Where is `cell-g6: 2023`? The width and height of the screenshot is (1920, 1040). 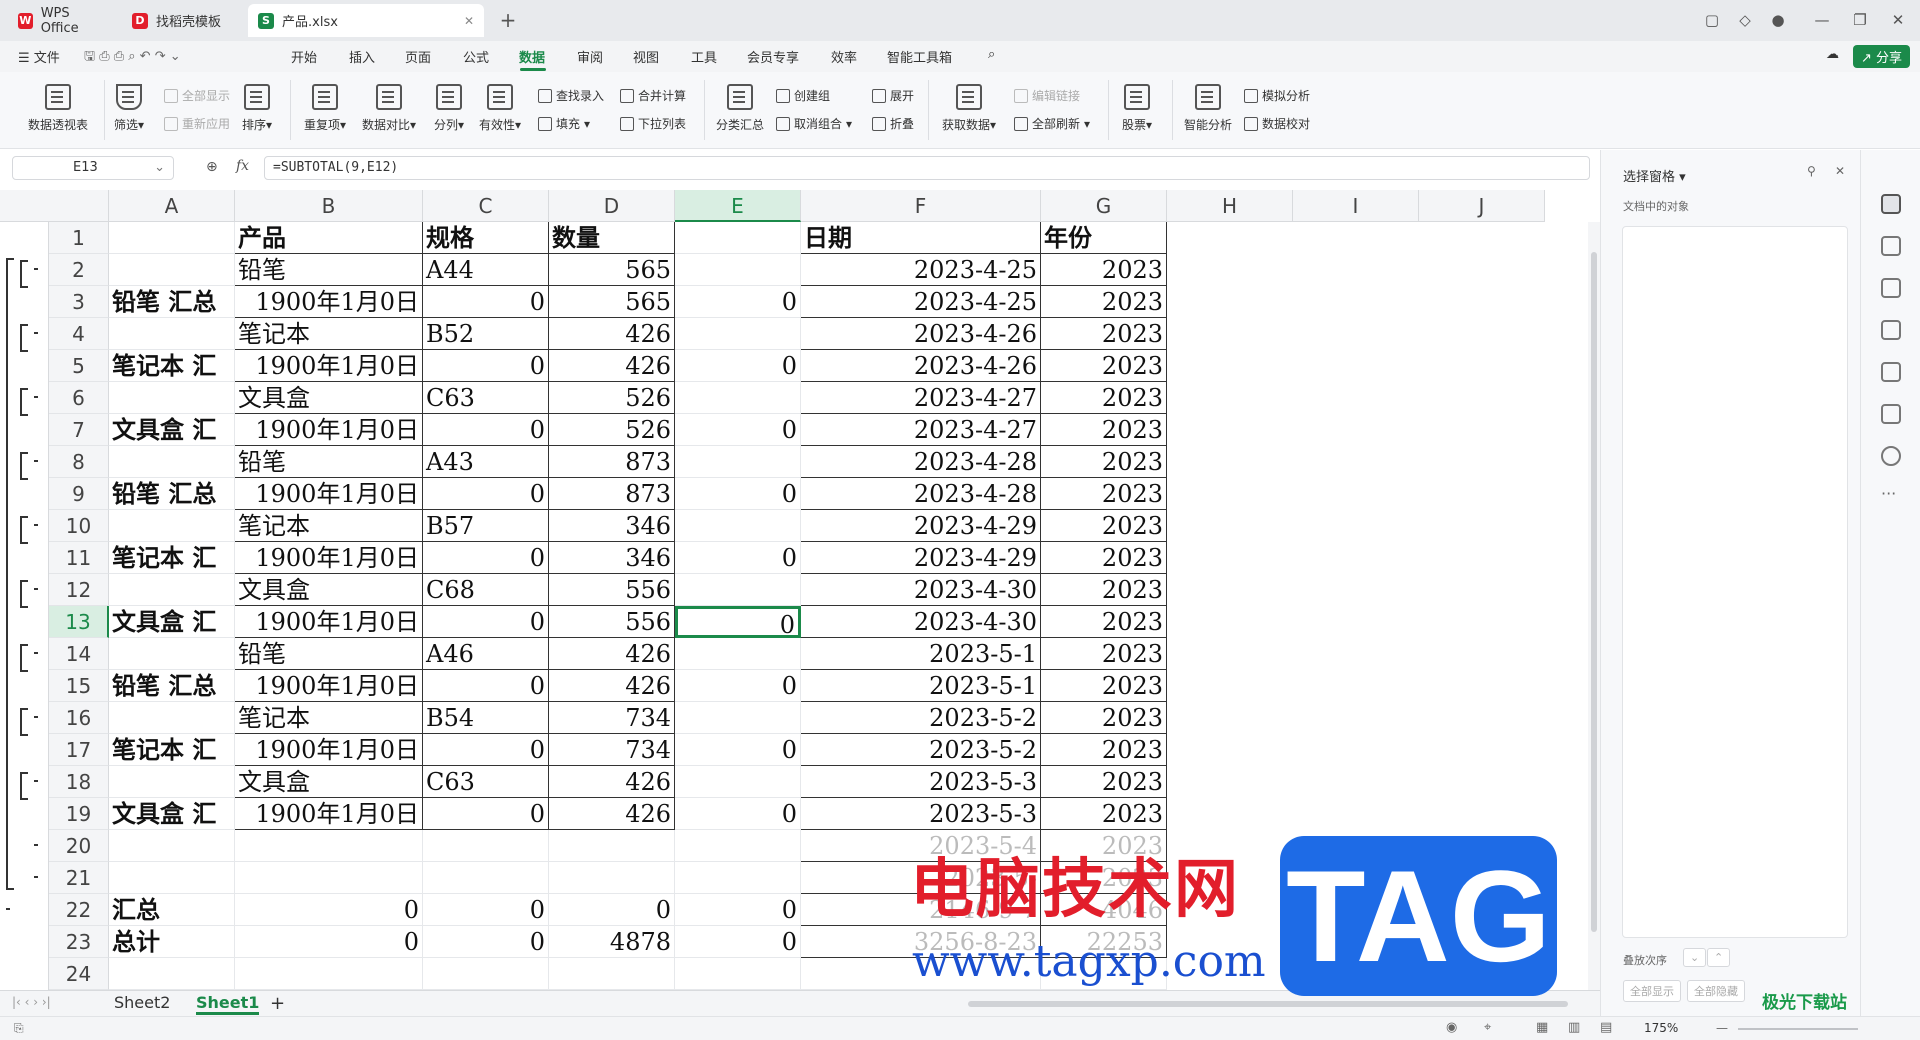
cell-g6: 2023 is located at coordinates (1104, 398).